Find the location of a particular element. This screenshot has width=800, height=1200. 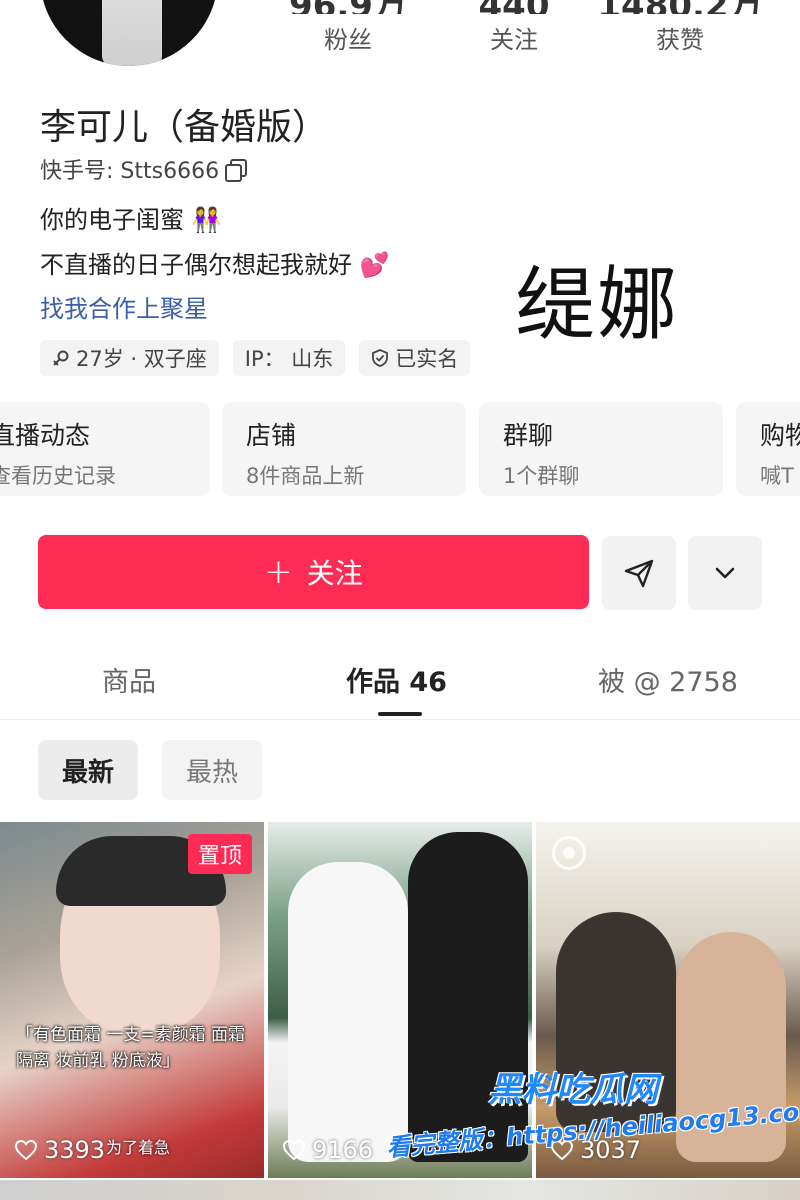

more-options-button is located at coordinates (725, 573).